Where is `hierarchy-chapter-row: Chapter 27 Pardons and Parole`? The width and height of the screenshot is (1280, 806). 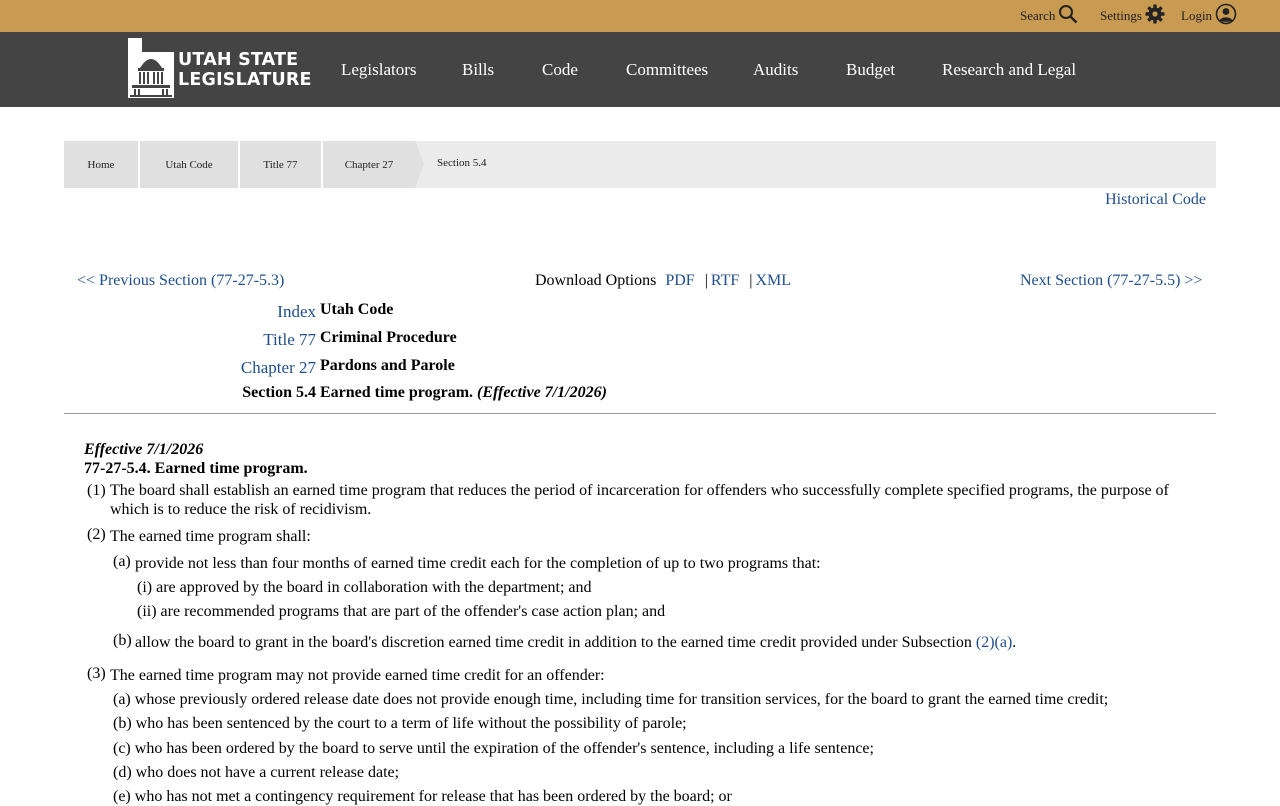
hierarchy-chapter-row: Chapter 27 Pardons and Parole is located at coordinates (364, 370).